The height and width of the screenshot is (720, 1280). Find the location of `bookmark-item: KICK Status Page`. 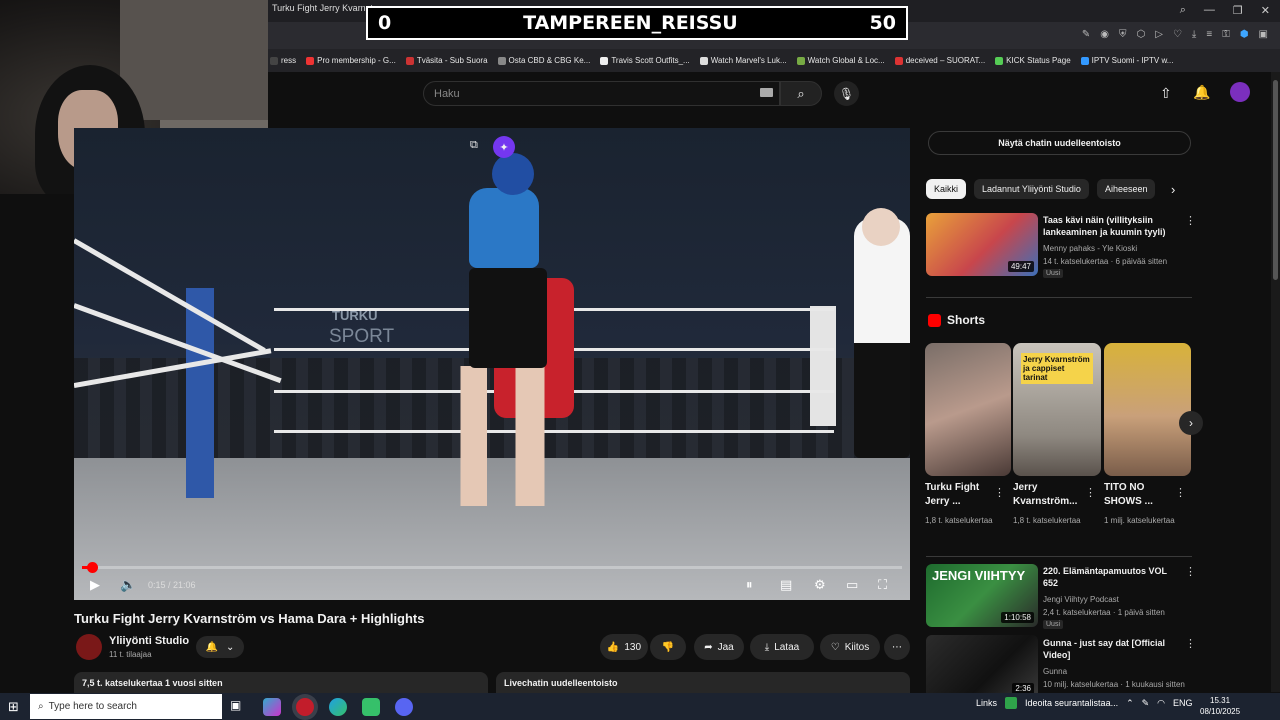

bookmark-item: KICK Status Page is located at coordinates (1033, 60).